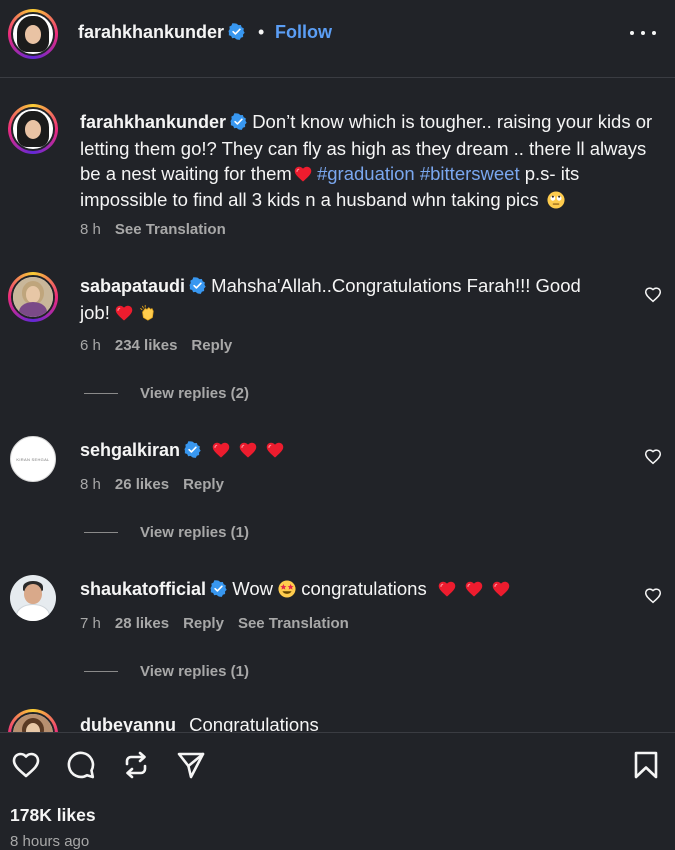 The width and height of the screenshot is (675, 850). I want to click on comment-meta: 6 h 234 likes Reply, so click(163, 345).